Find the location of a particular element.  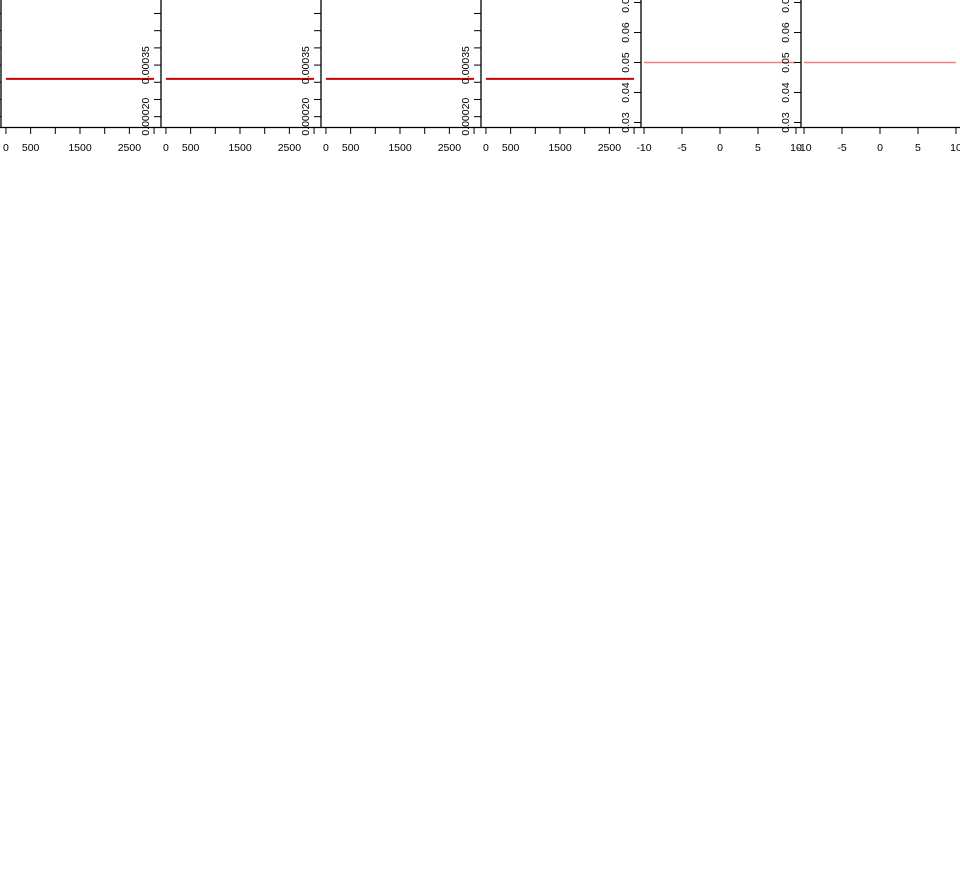

chart-panel-4: 0 500 1500 2500 0.00020 0.00035 is located at coordinates (550, 77).